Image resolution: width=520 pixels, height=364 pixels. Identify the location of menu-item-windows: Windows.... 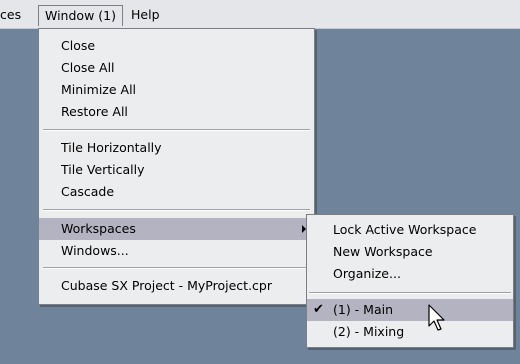
(176, 251).